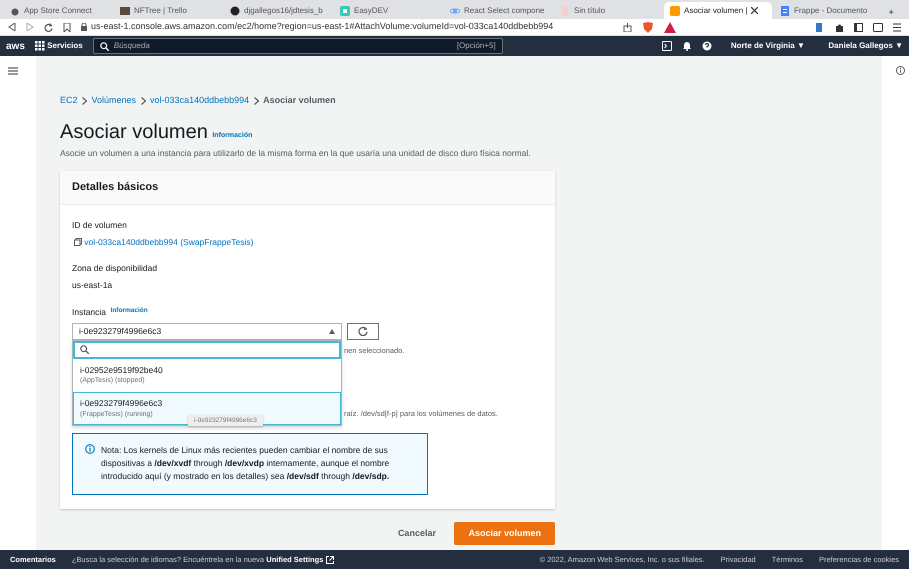 The width and height of the screenshot is (909, 569). Describe the element at coordinates (15, 46) in the screenshot. I see `aws-logo: aws` at that location.